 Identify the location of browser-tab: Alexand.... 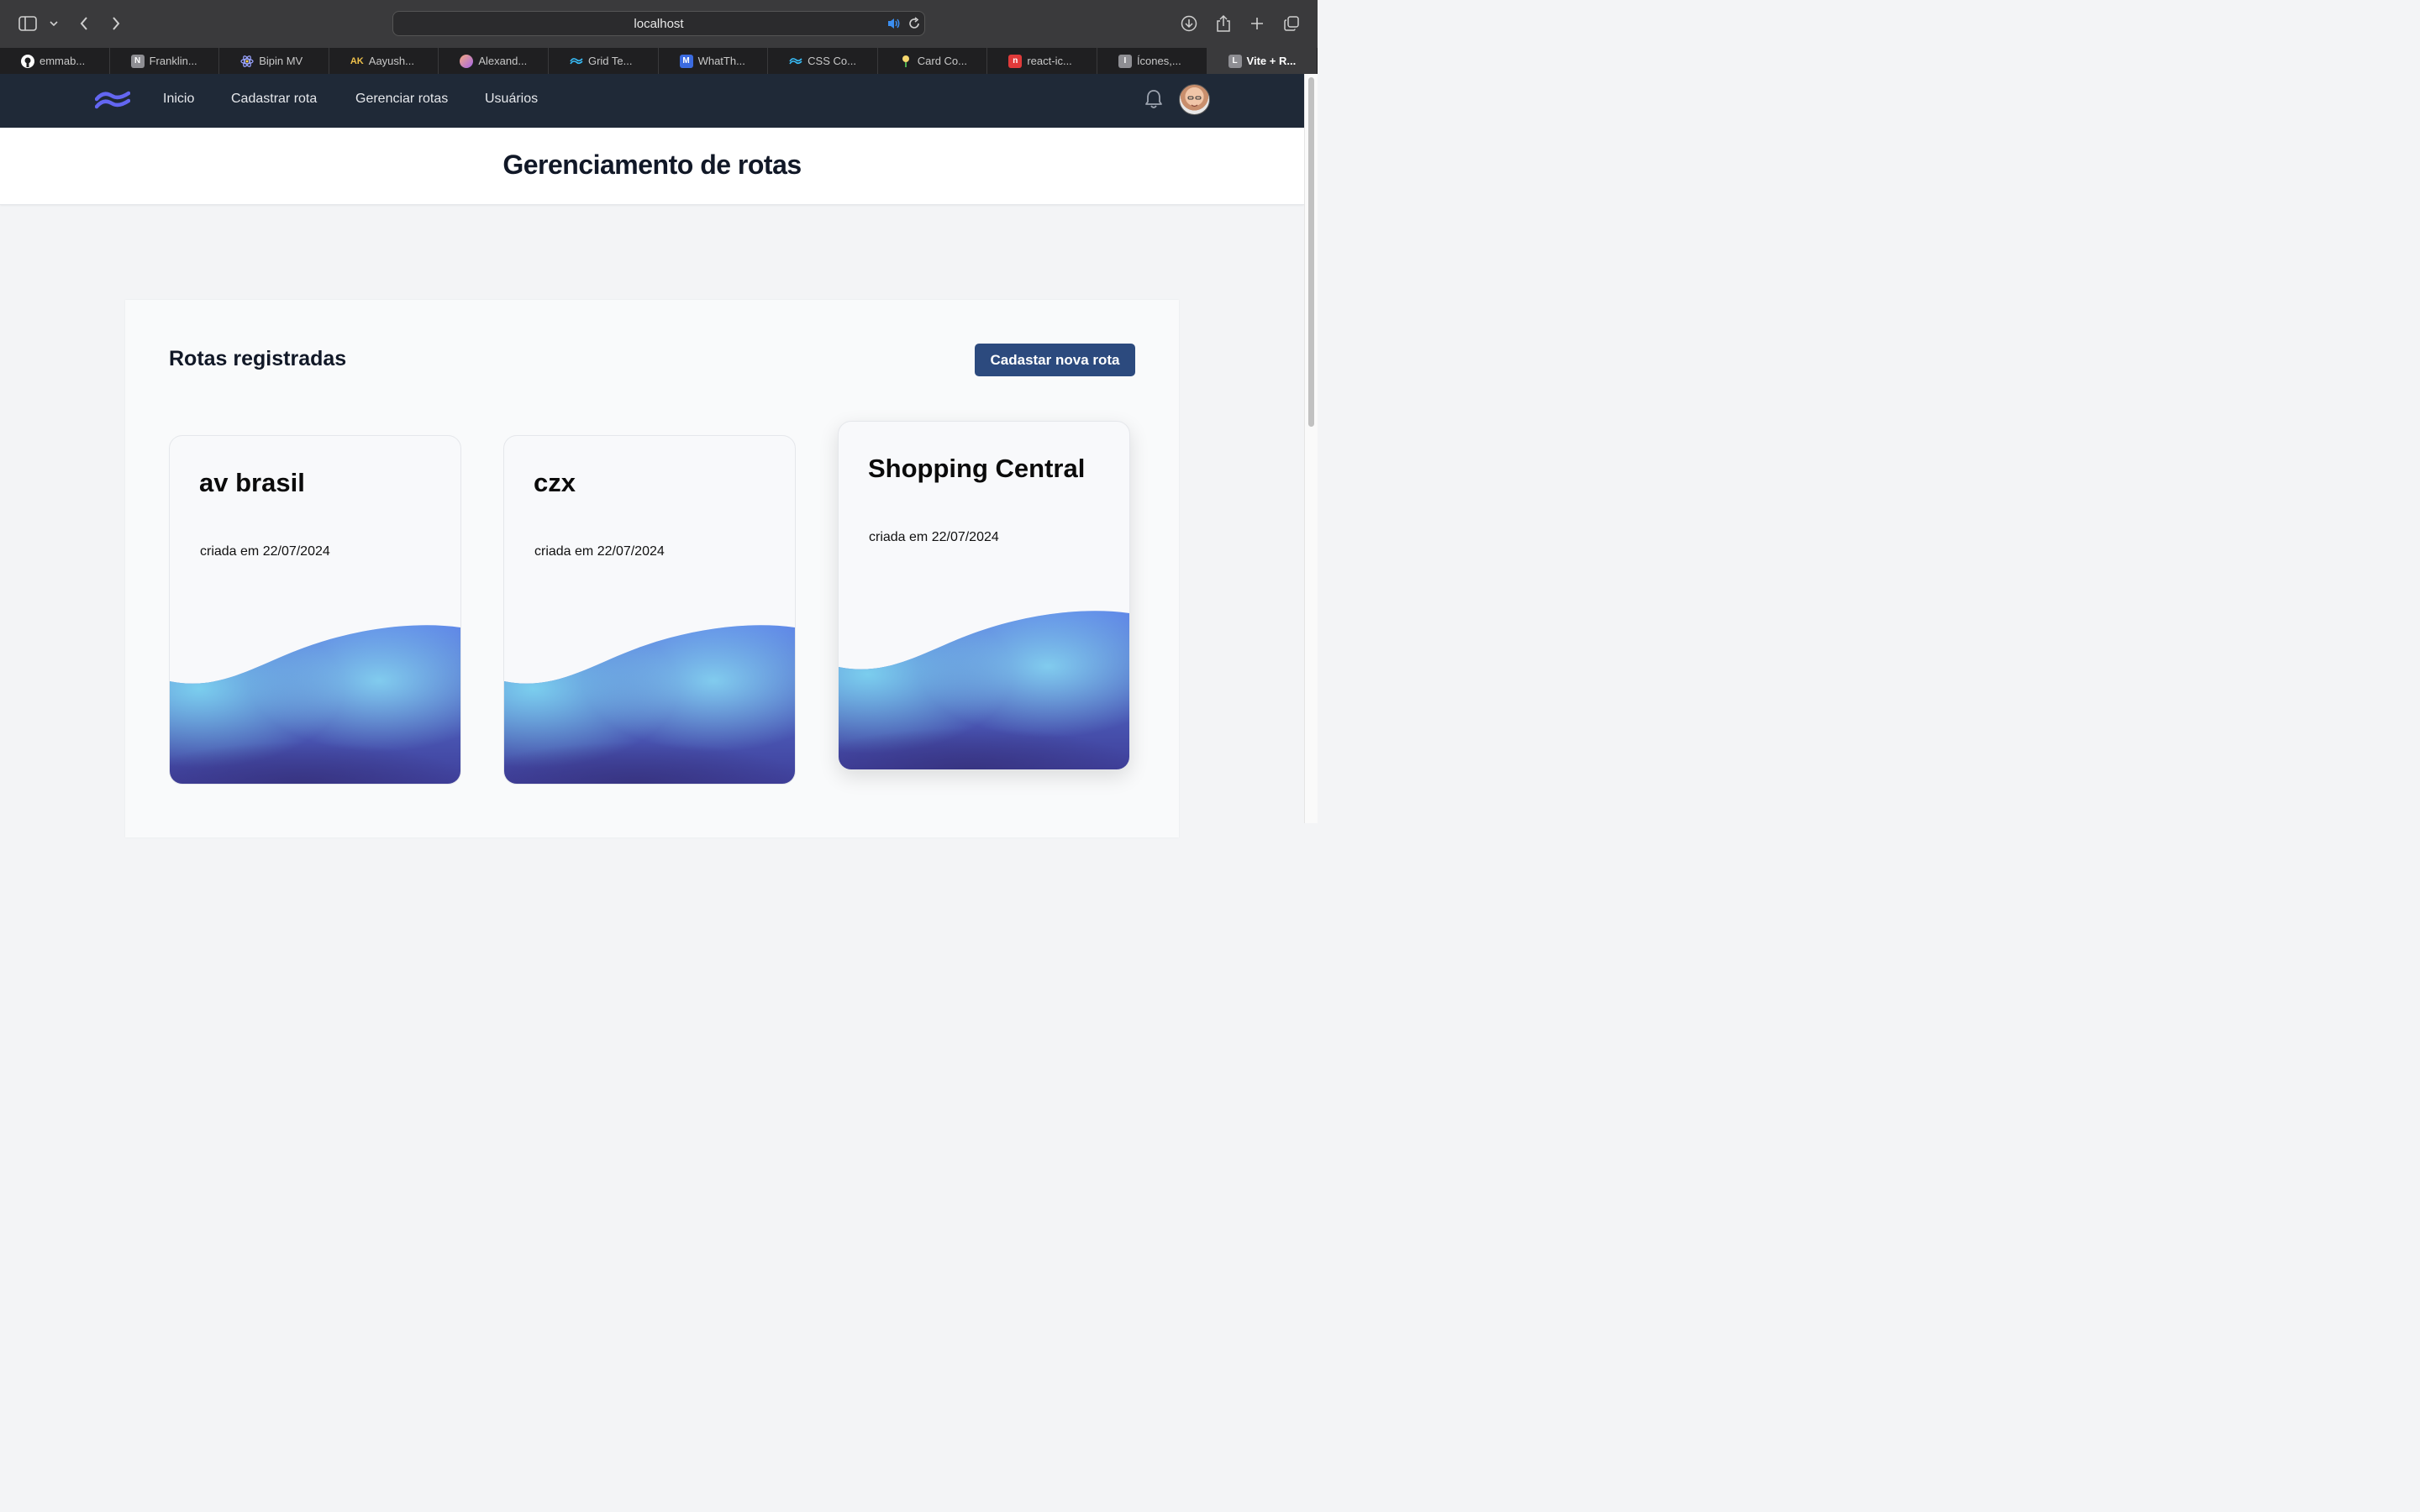
(494, 61).